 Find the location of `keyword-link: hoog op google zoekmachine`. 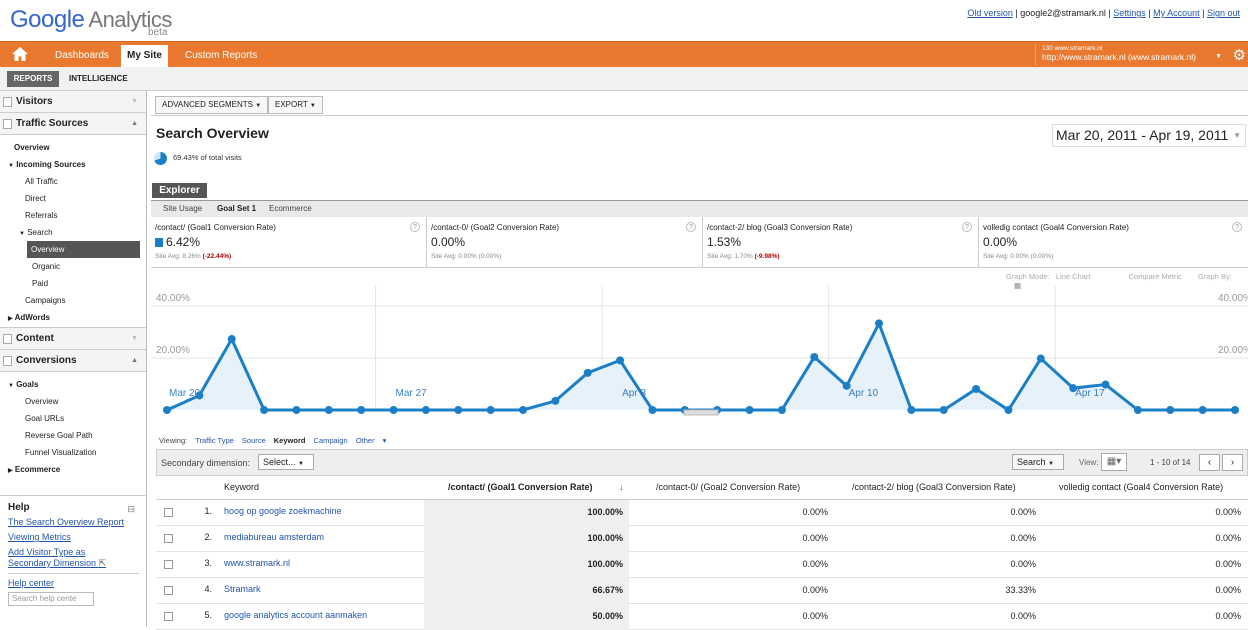

keyword-link: hoog op google zoekmachine is located at coordinates (283, 511).